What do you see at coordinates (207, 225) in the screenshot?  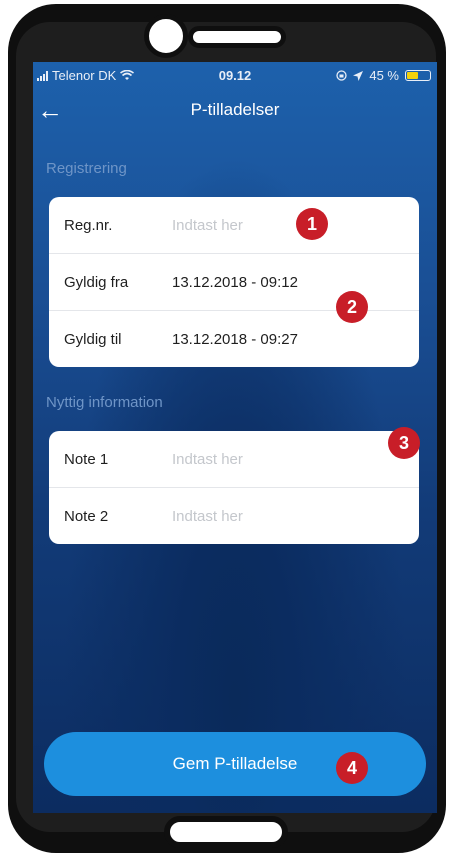 I see `reg-nr-input: Indtast her` at bounding box center [207, 225].